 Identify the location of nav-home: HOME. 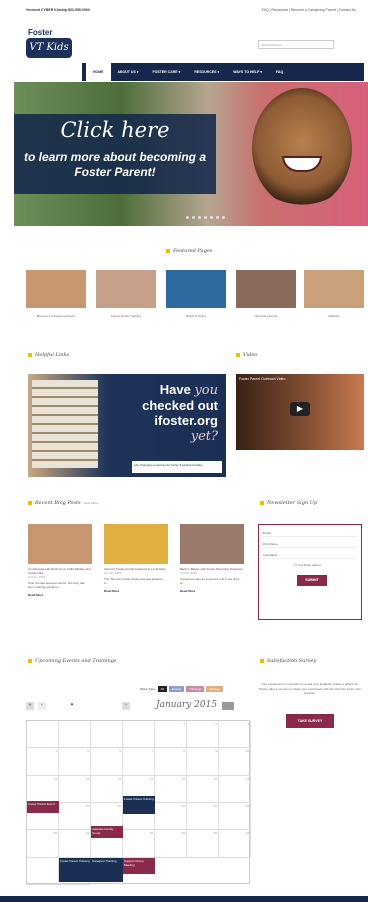
(98, 72).